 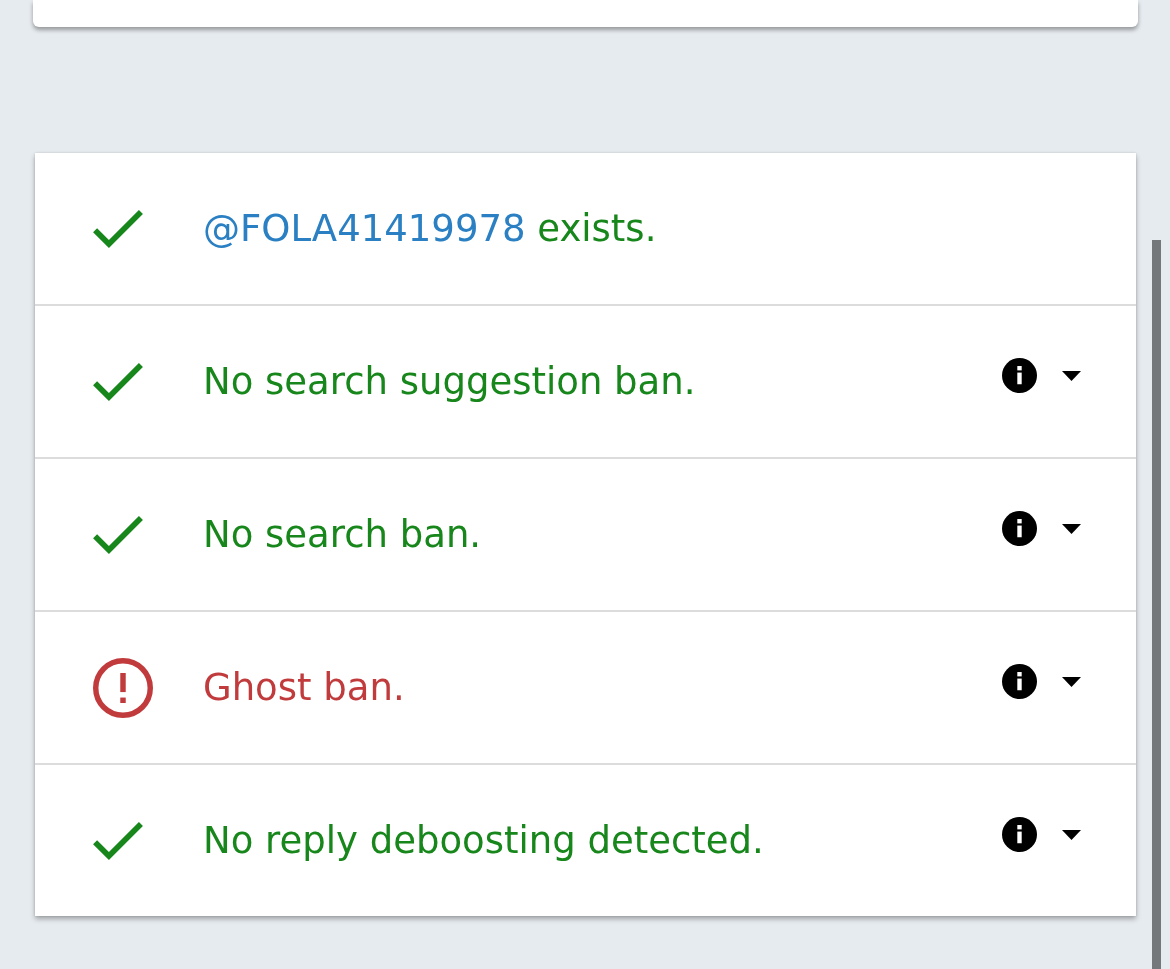 I want to click on status-text: No search suggestion ban., so click(x=450, y=381).